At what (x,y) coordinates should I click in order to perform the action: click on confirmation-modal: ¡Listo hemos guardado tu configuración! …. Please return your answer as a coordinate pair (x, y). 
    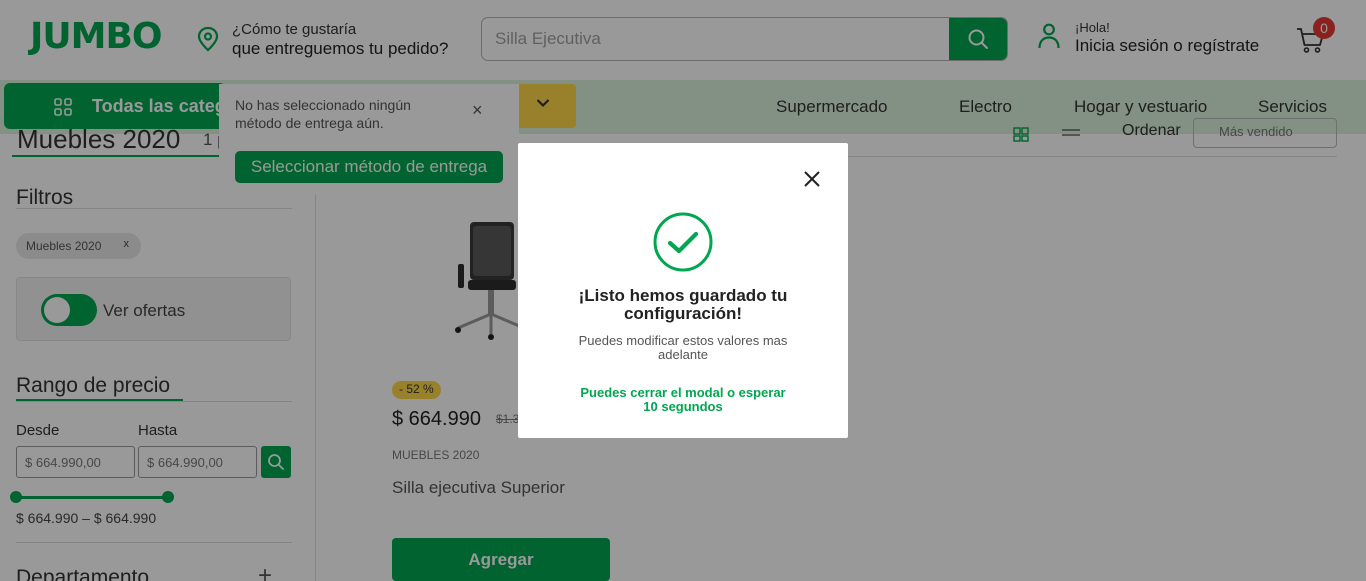
    Looking at the image, I should click on (683, 290).